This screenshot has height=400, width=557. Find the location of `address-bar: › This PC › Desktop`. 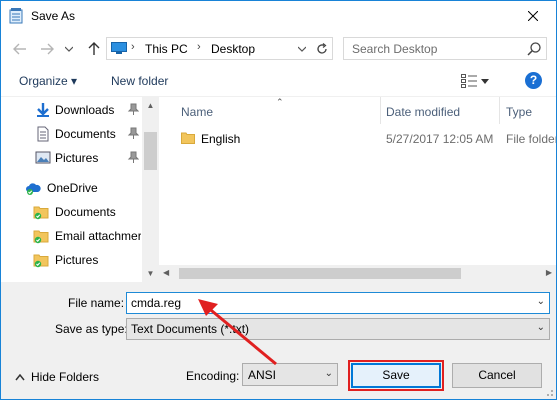

address-bar: › This PC › Desktop is located at coordinates (219, 48).